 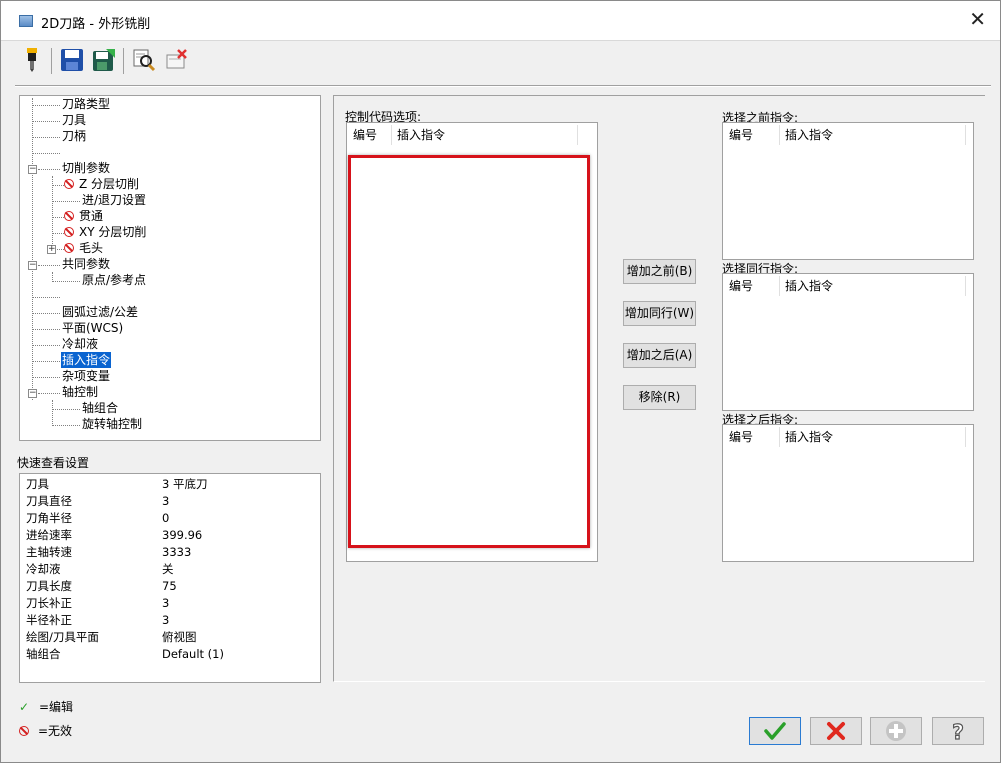 What do you see at coordinates (100, 569) in the screenshot?
I see `quick-view-row: 冷却液关` at bounding box center [100, 569].